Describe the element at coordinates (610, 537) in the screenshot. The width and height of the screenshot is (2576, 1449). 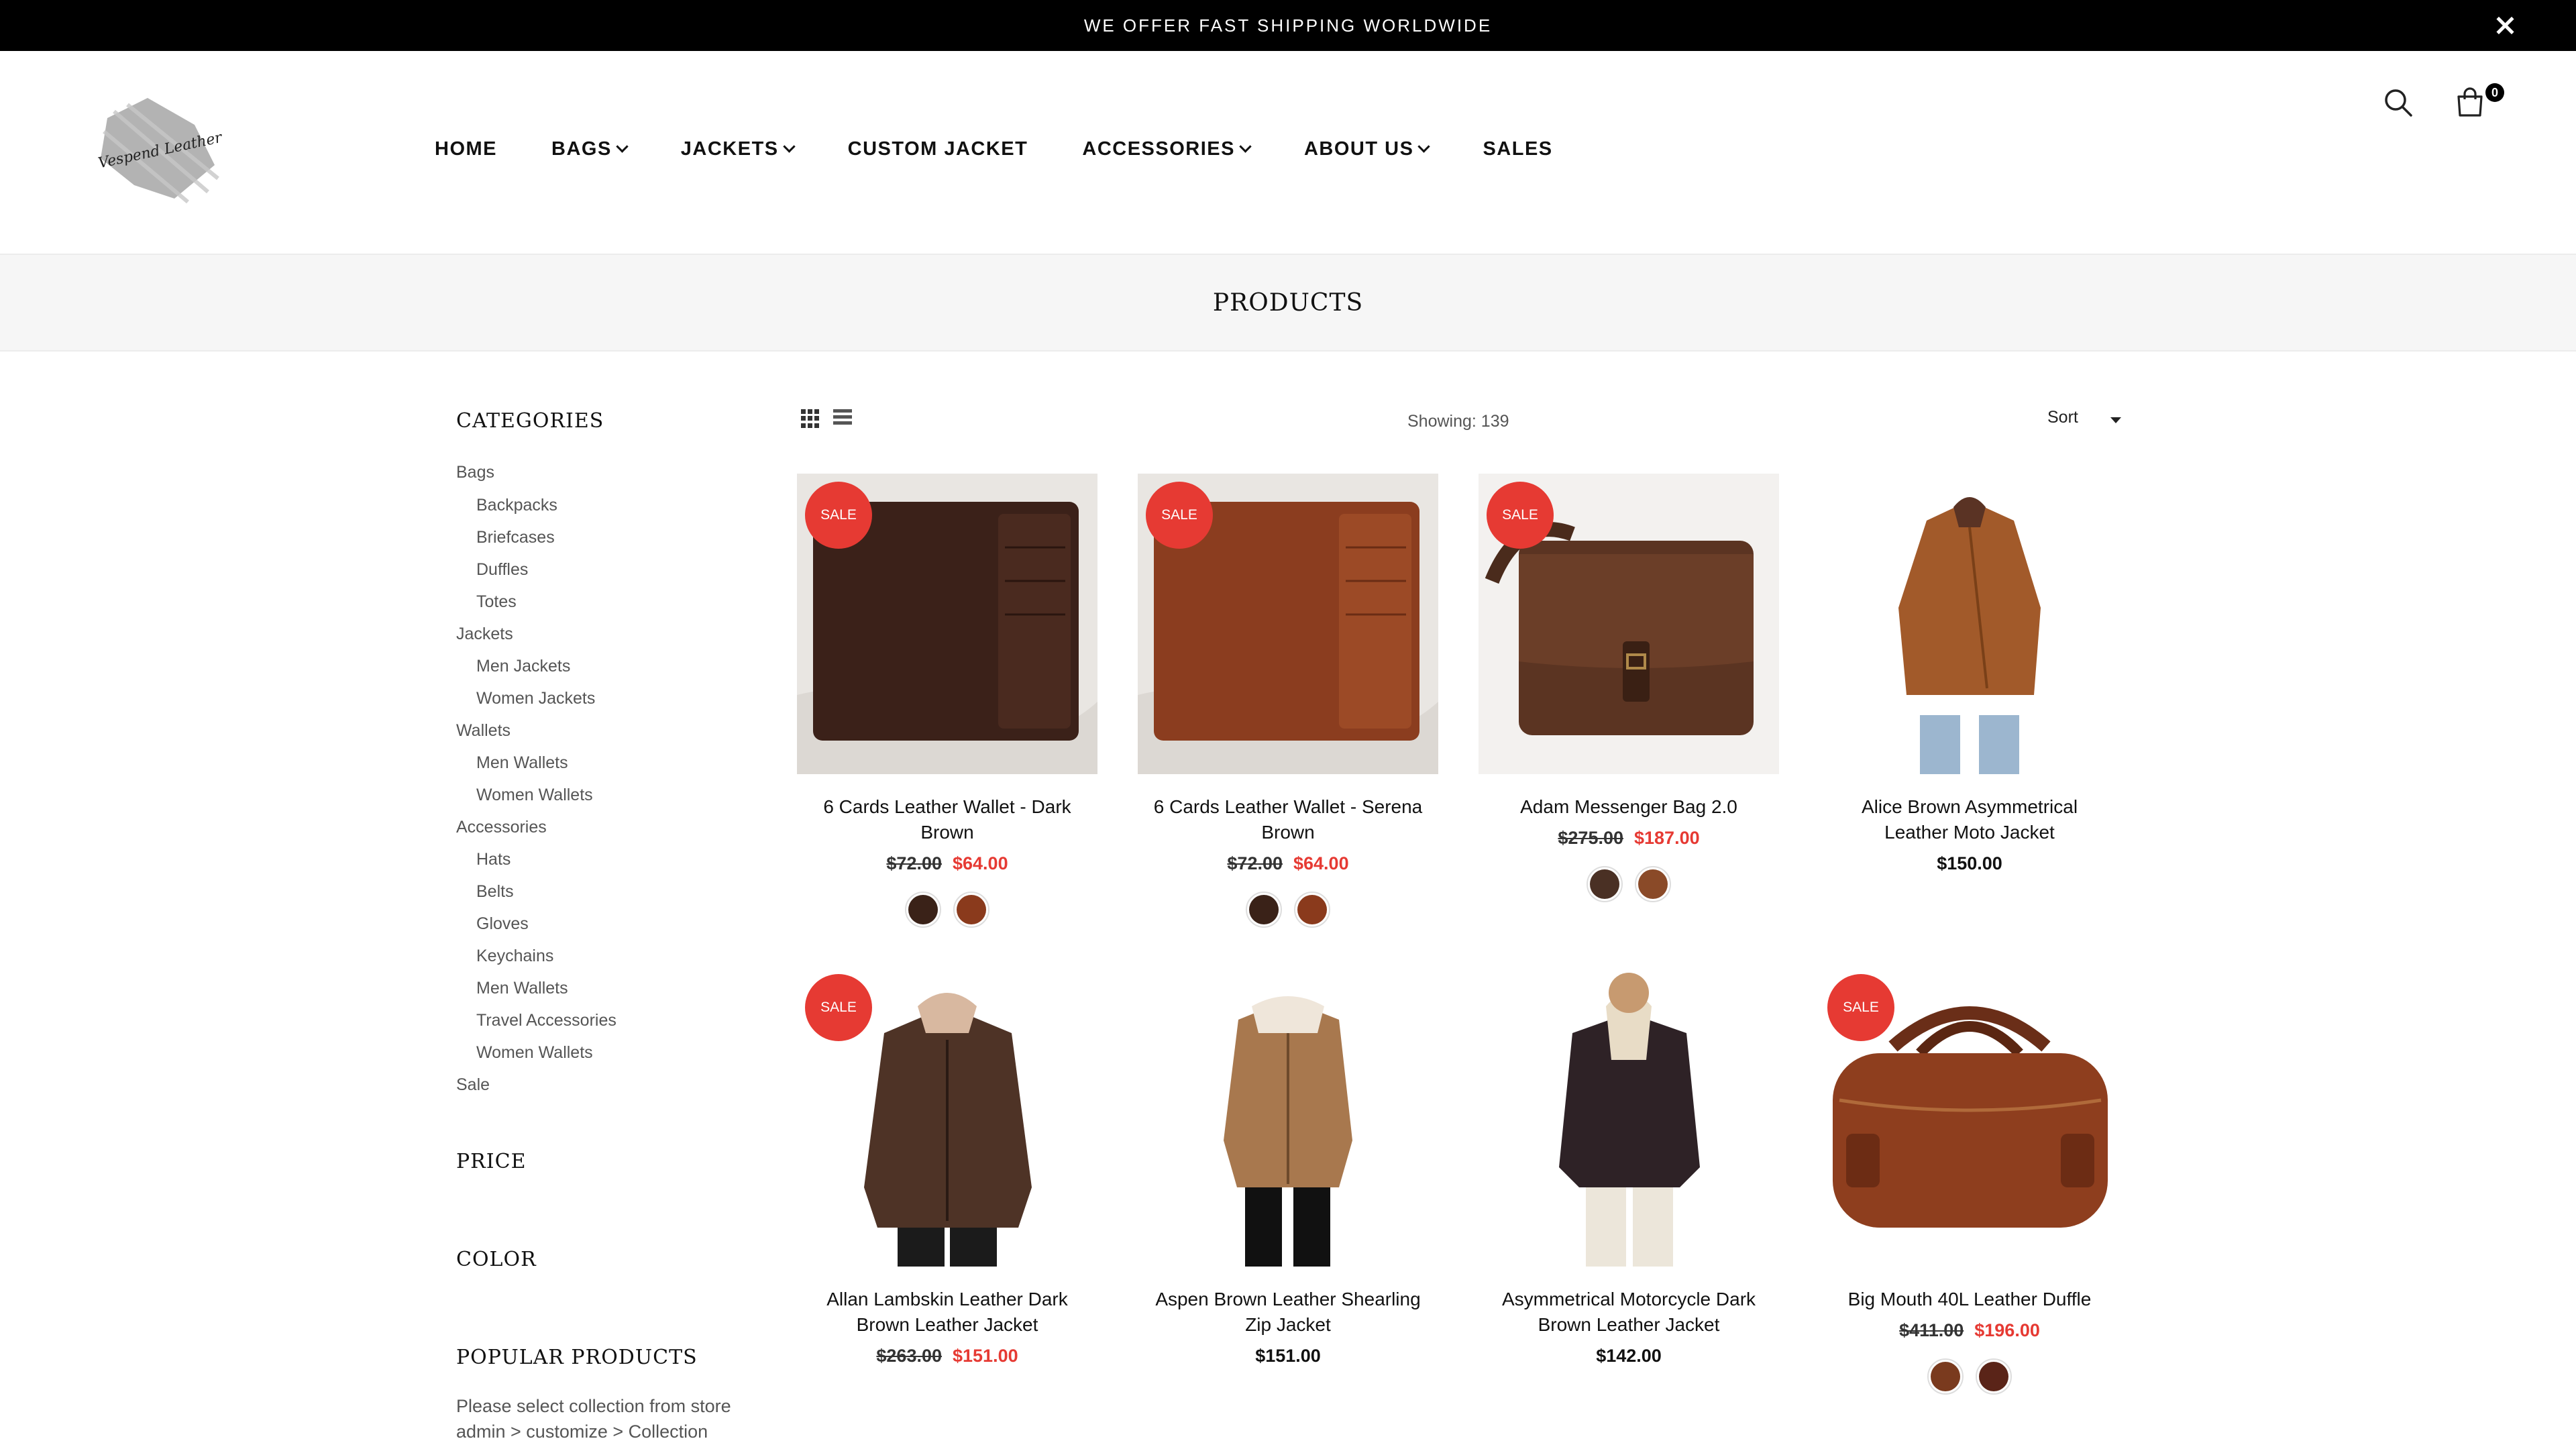
I see `subcategory-item: Briefcases` at that location.